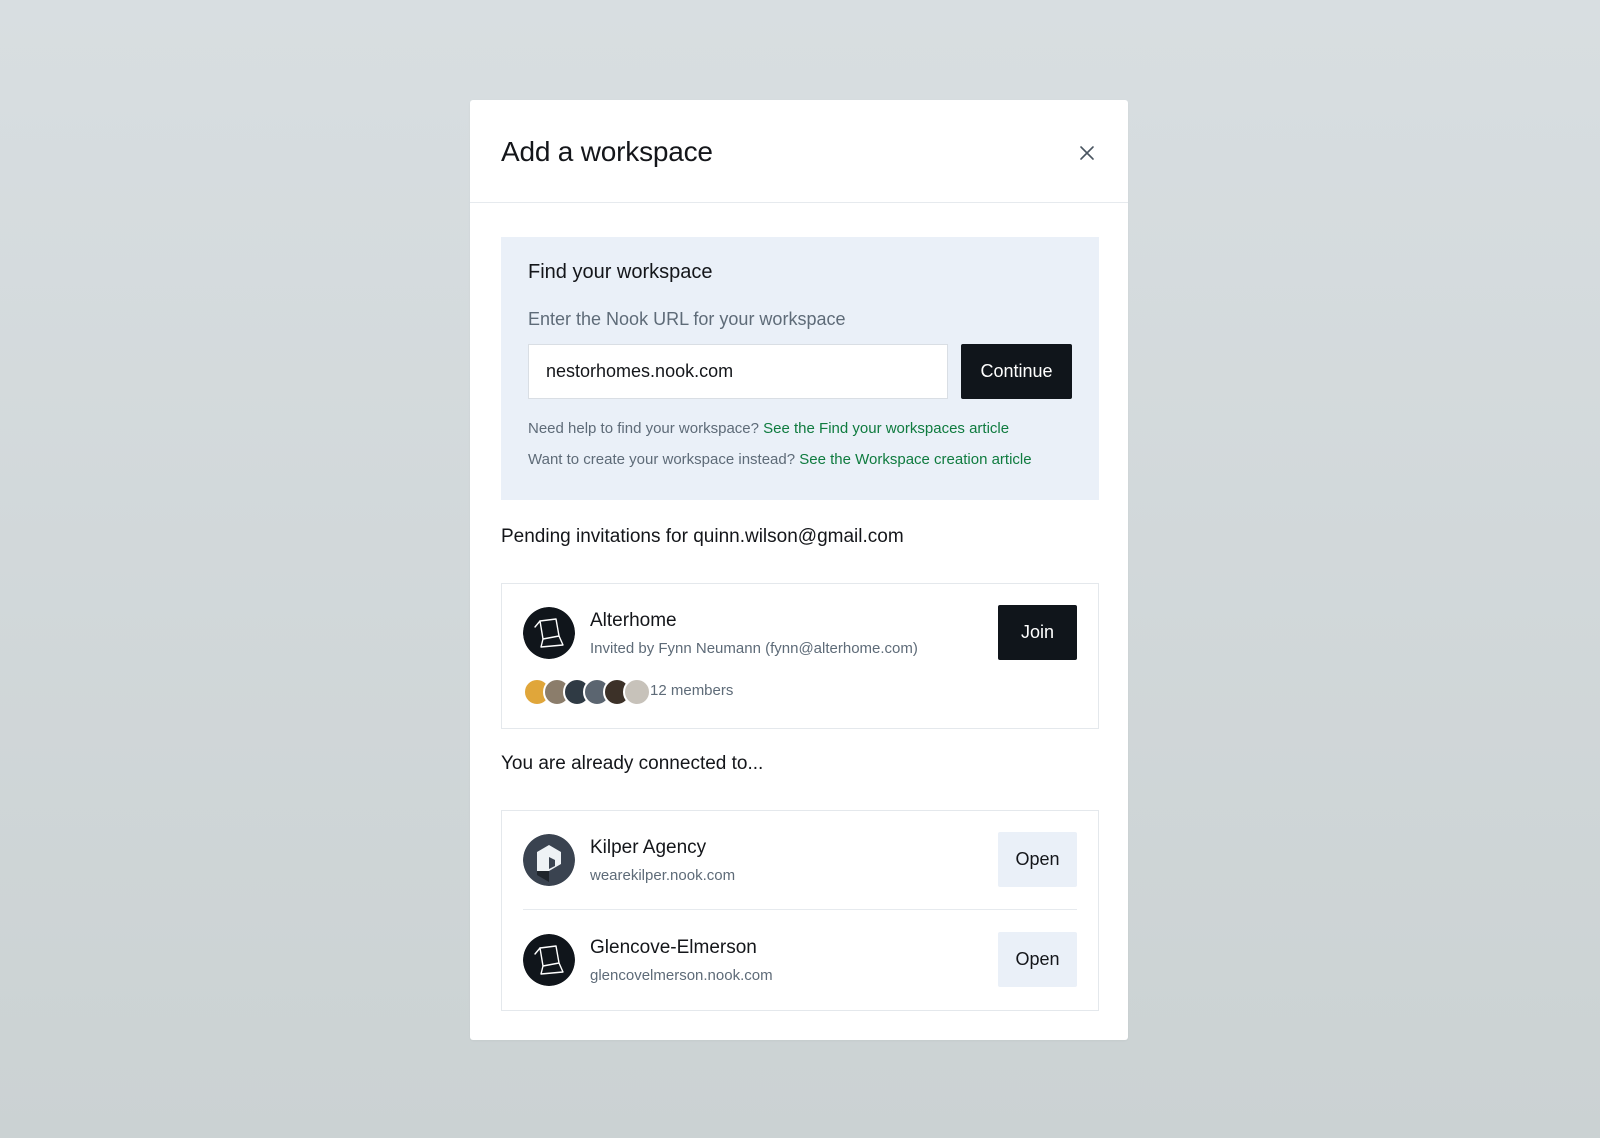  I want to click on open-button-kilper: Open, so click(1037, 859).